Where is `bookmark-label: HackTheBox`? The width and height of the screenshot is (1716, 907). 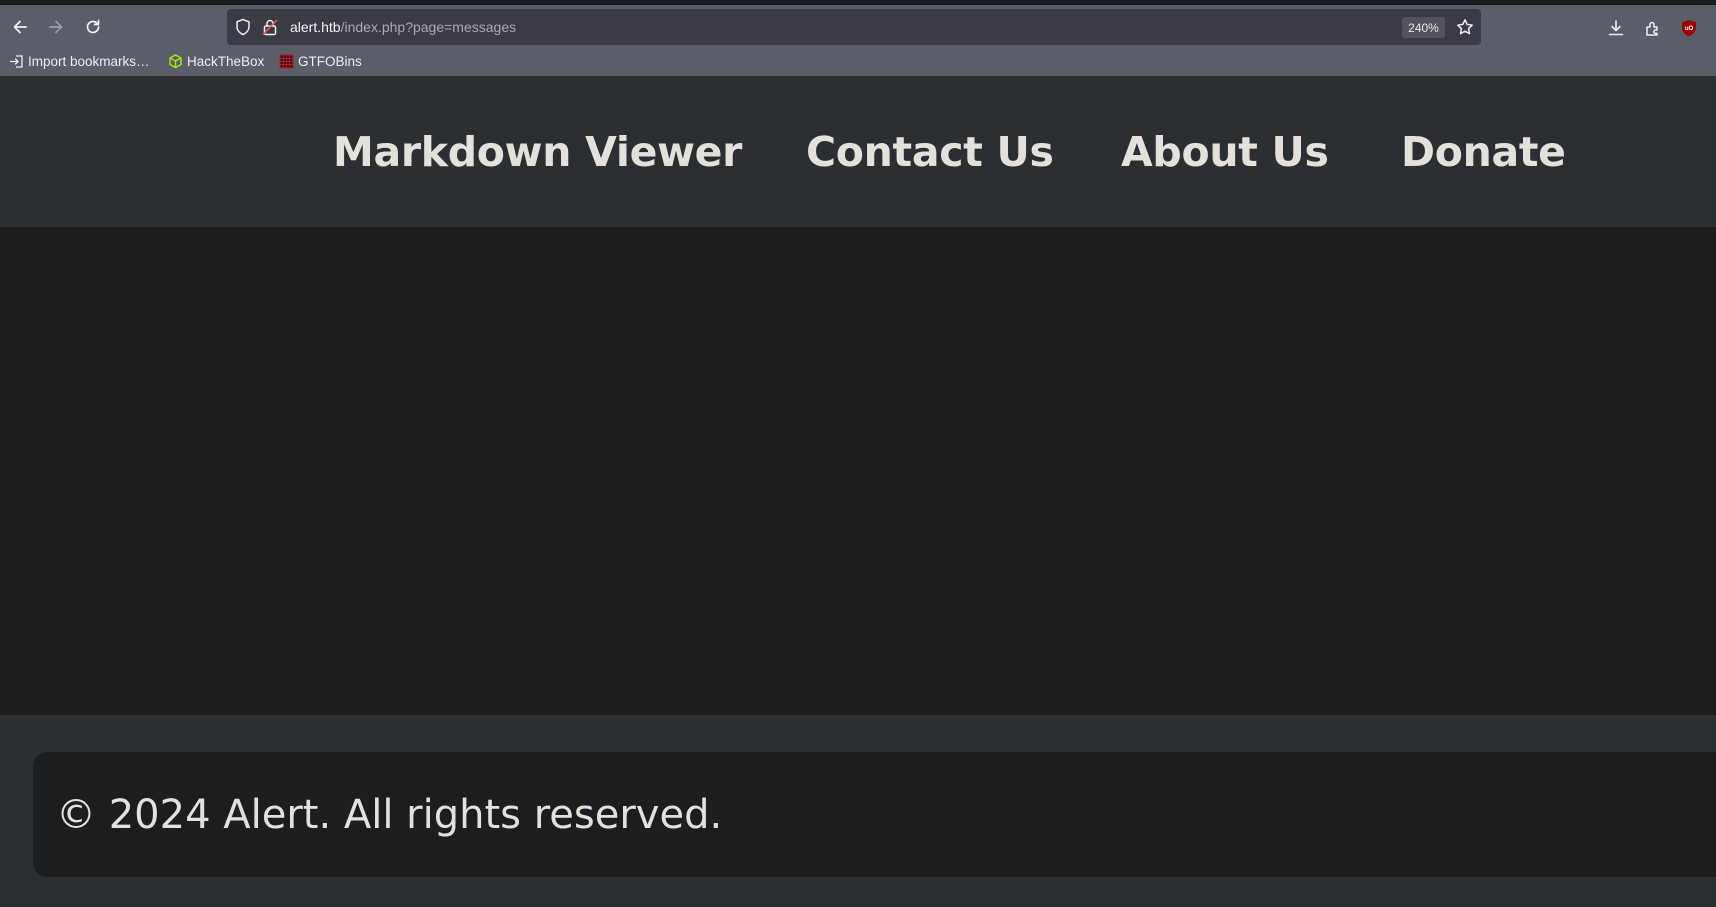
bookmark-label: HackTheBox is located at coordinates (226, 61).